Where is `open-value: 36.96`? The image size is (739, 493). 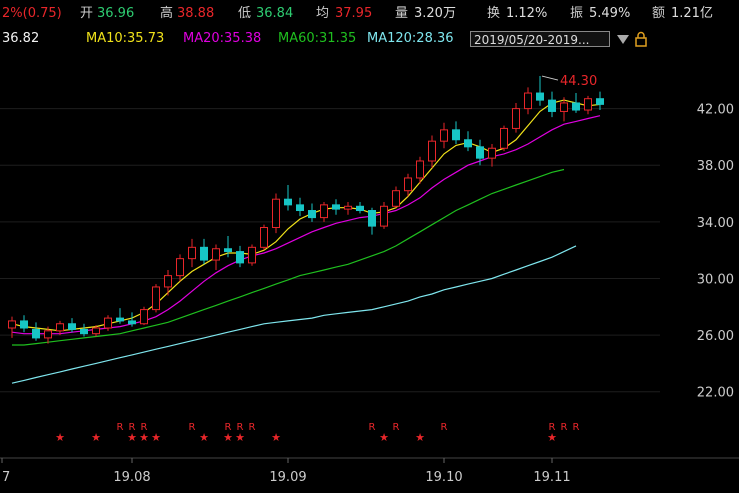
open-value: 36.96 is located at coordinates (116, 13).